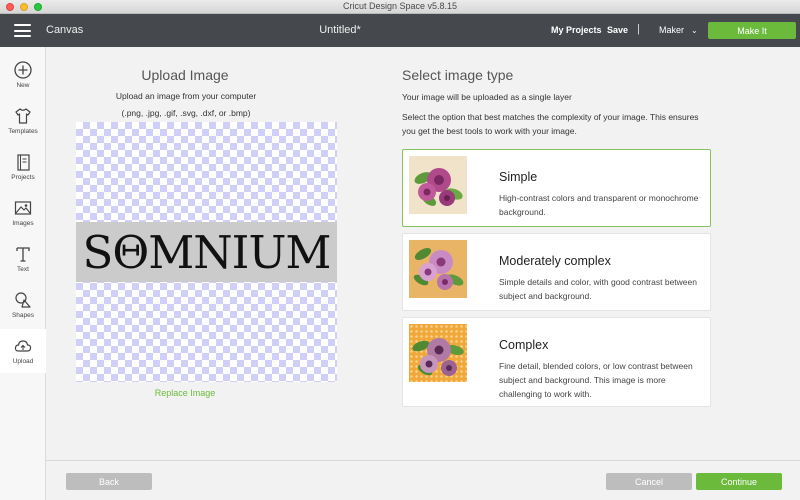 The width and height of the screenshot is (800, 500). What do you see at coordinates (23, 162) in the screenshot?
I see `book-icon` at bounding box center [23, 162].